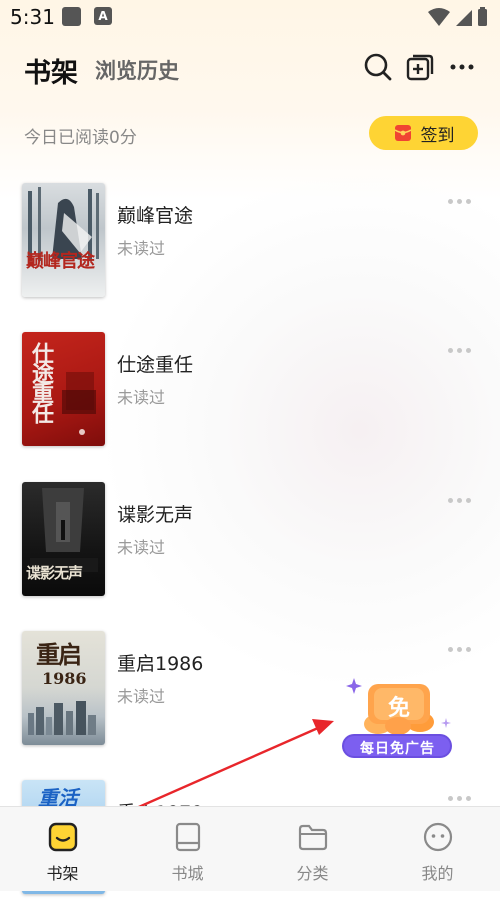 The height and width of the screenshot is (920, 500). What do you see at coordinates (439, 17) in the screenshot?
I see `wifi-icon` at bounding box center [439, 17].